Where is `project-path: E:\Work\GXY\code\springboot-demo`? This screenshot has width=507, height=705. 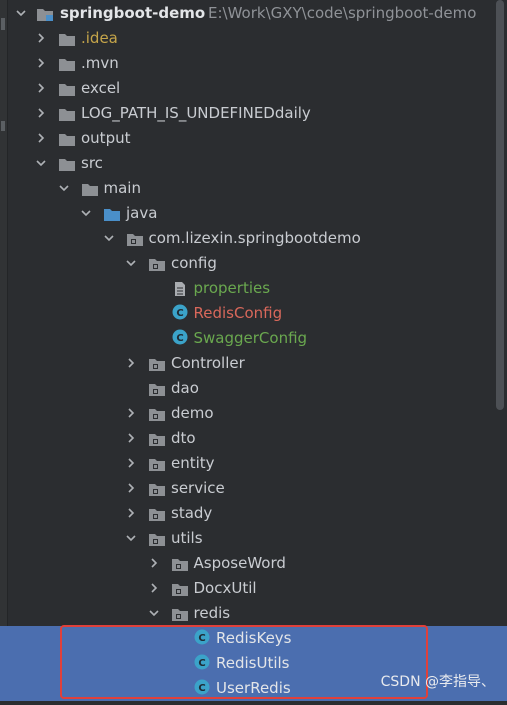 project-path: E:\Work\GXY\code\springboot-demo is located at coordinates (342, 13).